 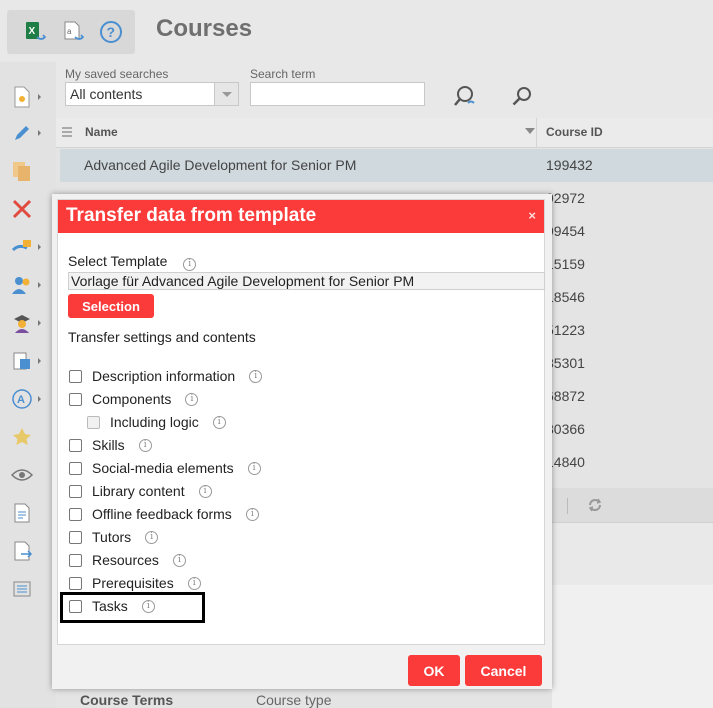 I want to click on column-header-name: Name, so click(x=101, y=132).